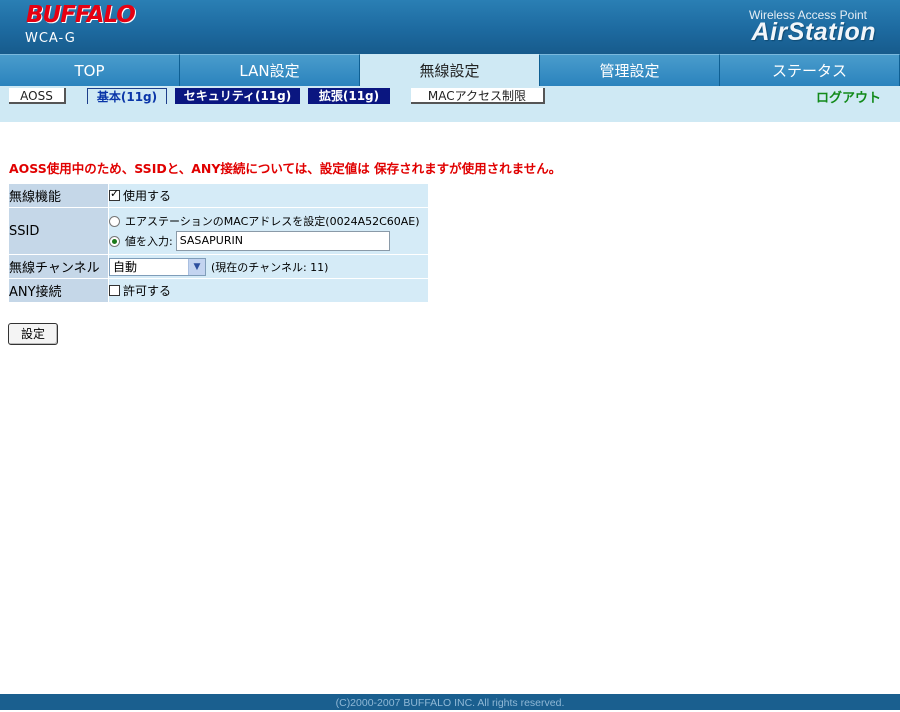 This screenshot has width=900, height=712. Describe the element at coordinates (237, 96) in the screenshot. I see `subtab-security: セキュリティ(11g)` at that location.